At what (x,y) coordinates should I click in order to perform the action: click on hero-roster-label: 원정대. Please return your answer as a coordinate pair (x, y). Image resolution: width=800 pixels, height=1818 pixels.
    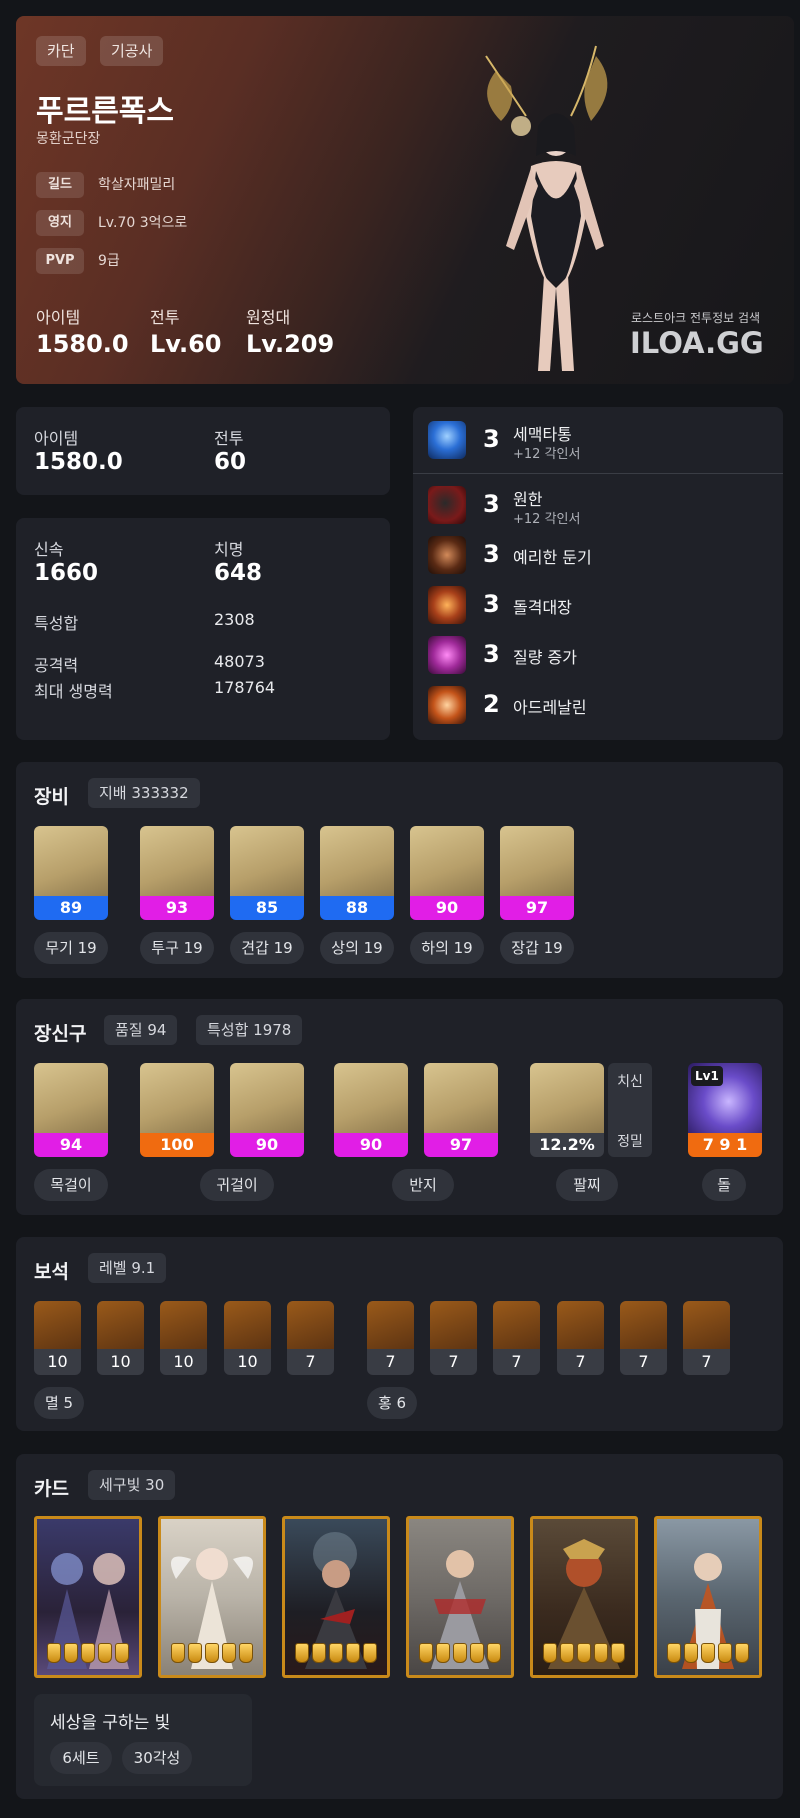
    Looking at the image, I should click on (268, 317).